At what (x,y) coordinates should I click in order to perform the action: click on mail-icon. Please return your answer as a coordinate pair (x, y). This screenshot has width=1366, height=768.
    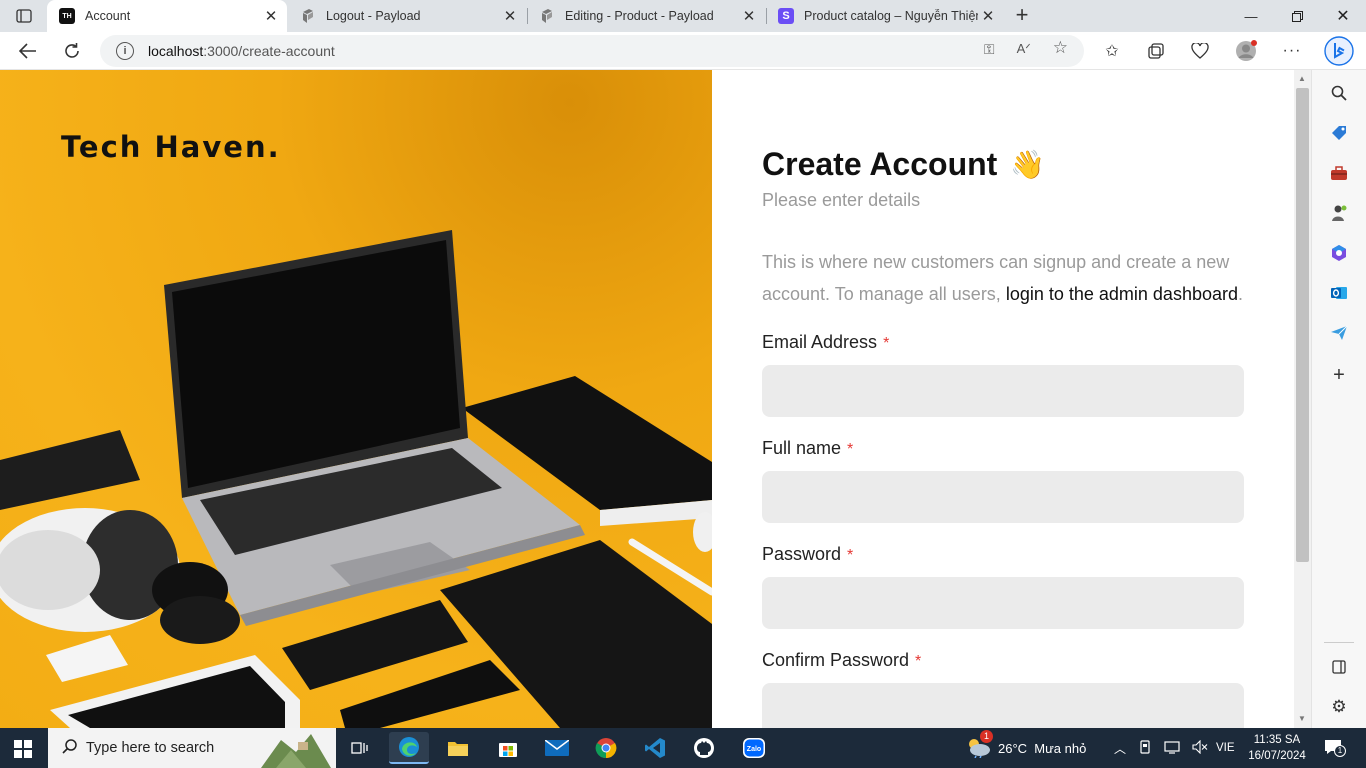
    Looking at the image, I should click on (557, 748).